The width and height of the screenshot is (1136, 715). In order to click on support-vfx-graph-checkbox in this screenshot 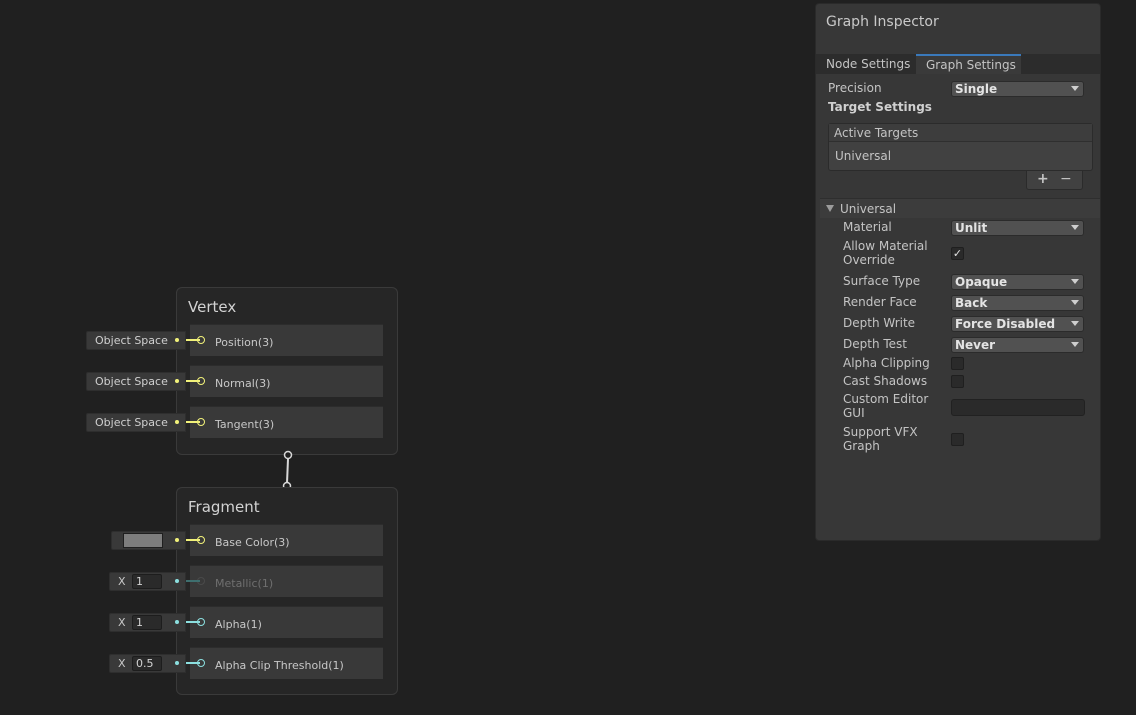, I will do `click(957, 439)`.